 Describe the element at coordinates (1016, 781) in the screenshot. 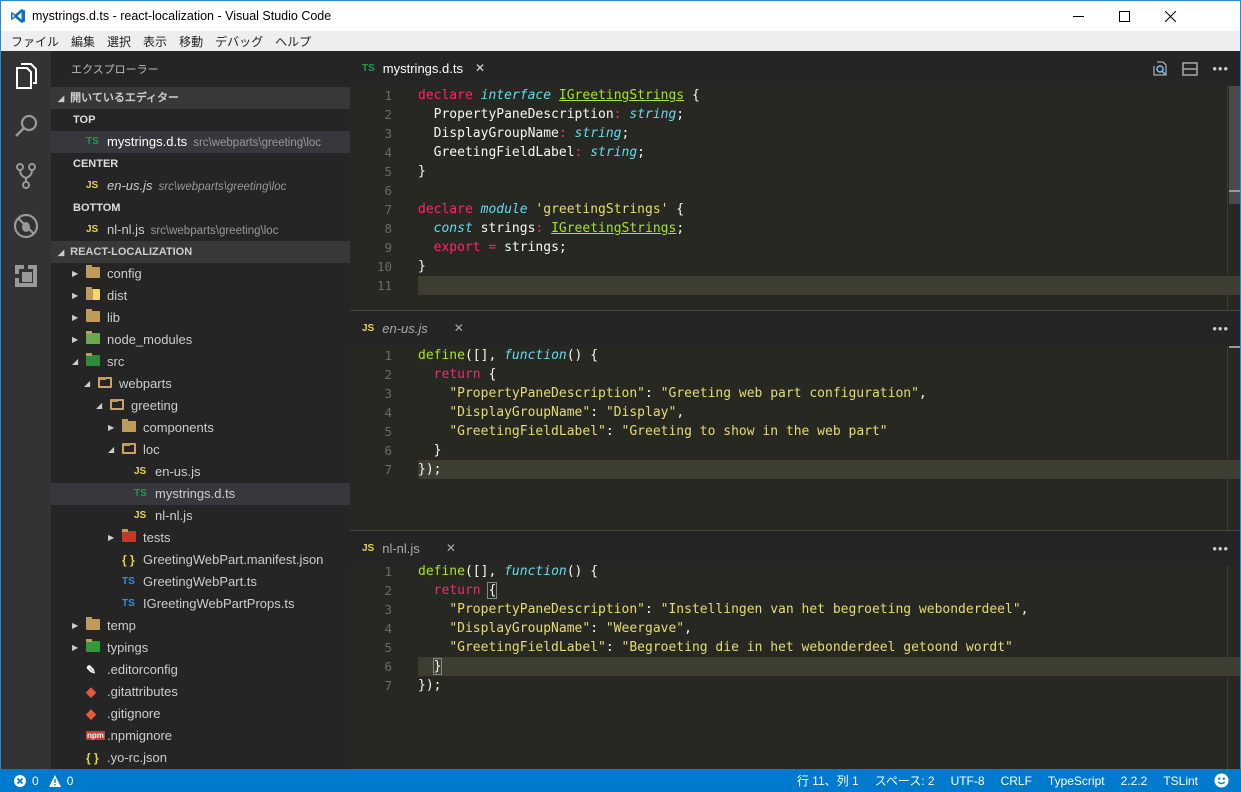

I see `line-ending: CRLF` at that location.